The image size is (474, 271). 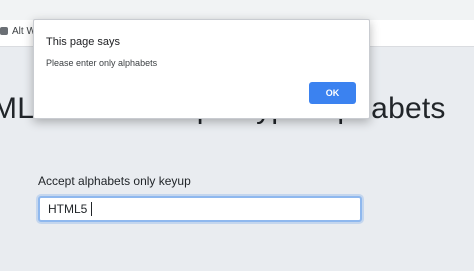 What do you see at coordinates (114, 181) in the screenshot?
I see `input-label: Accept alphabets only keyup` at bounding box center [114, 181].